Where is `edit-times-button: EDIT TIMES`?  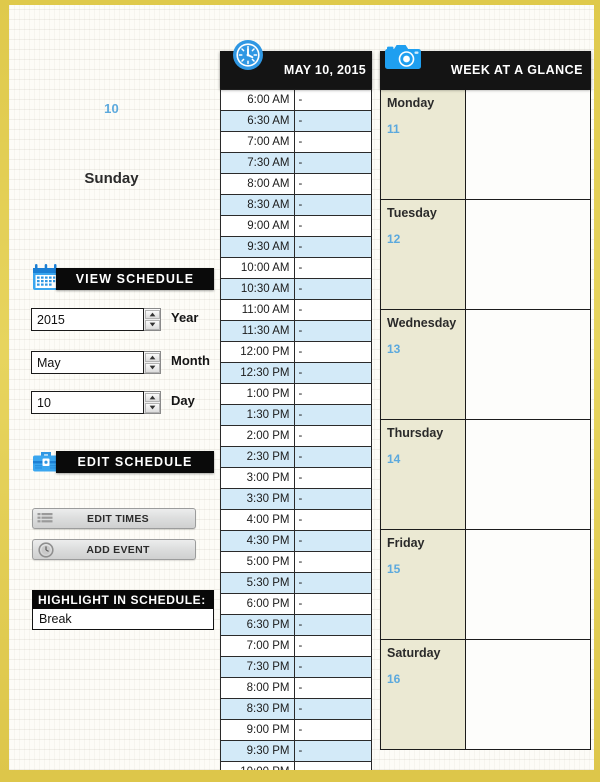
edit-times-button: EDIT TIMES is located at coordinates (114, 518).